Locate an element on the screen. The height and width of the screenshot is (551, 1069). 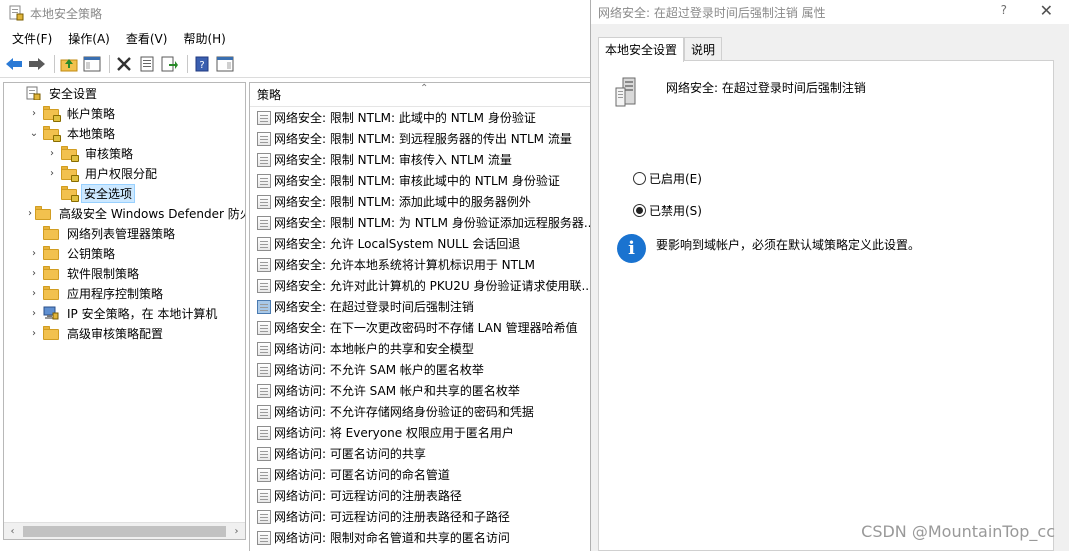
blank-expander is located at coordinates (16, 93).